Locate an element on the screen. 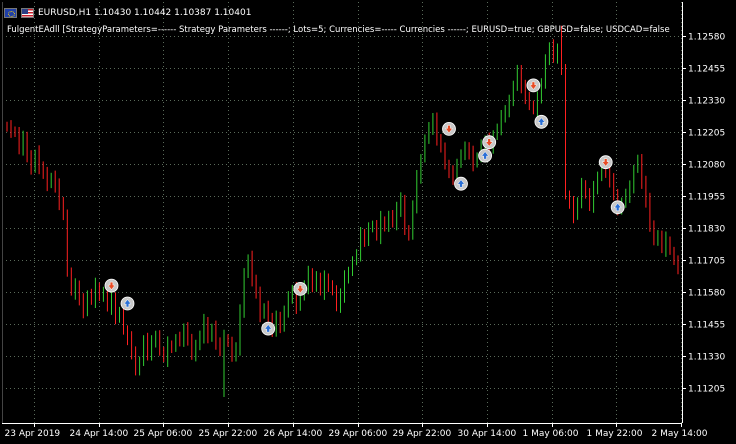 The height and width of the screenshot is (444, 736). x-tick-label: 29 Apr 06:00 is located at coordinates (358, 434).